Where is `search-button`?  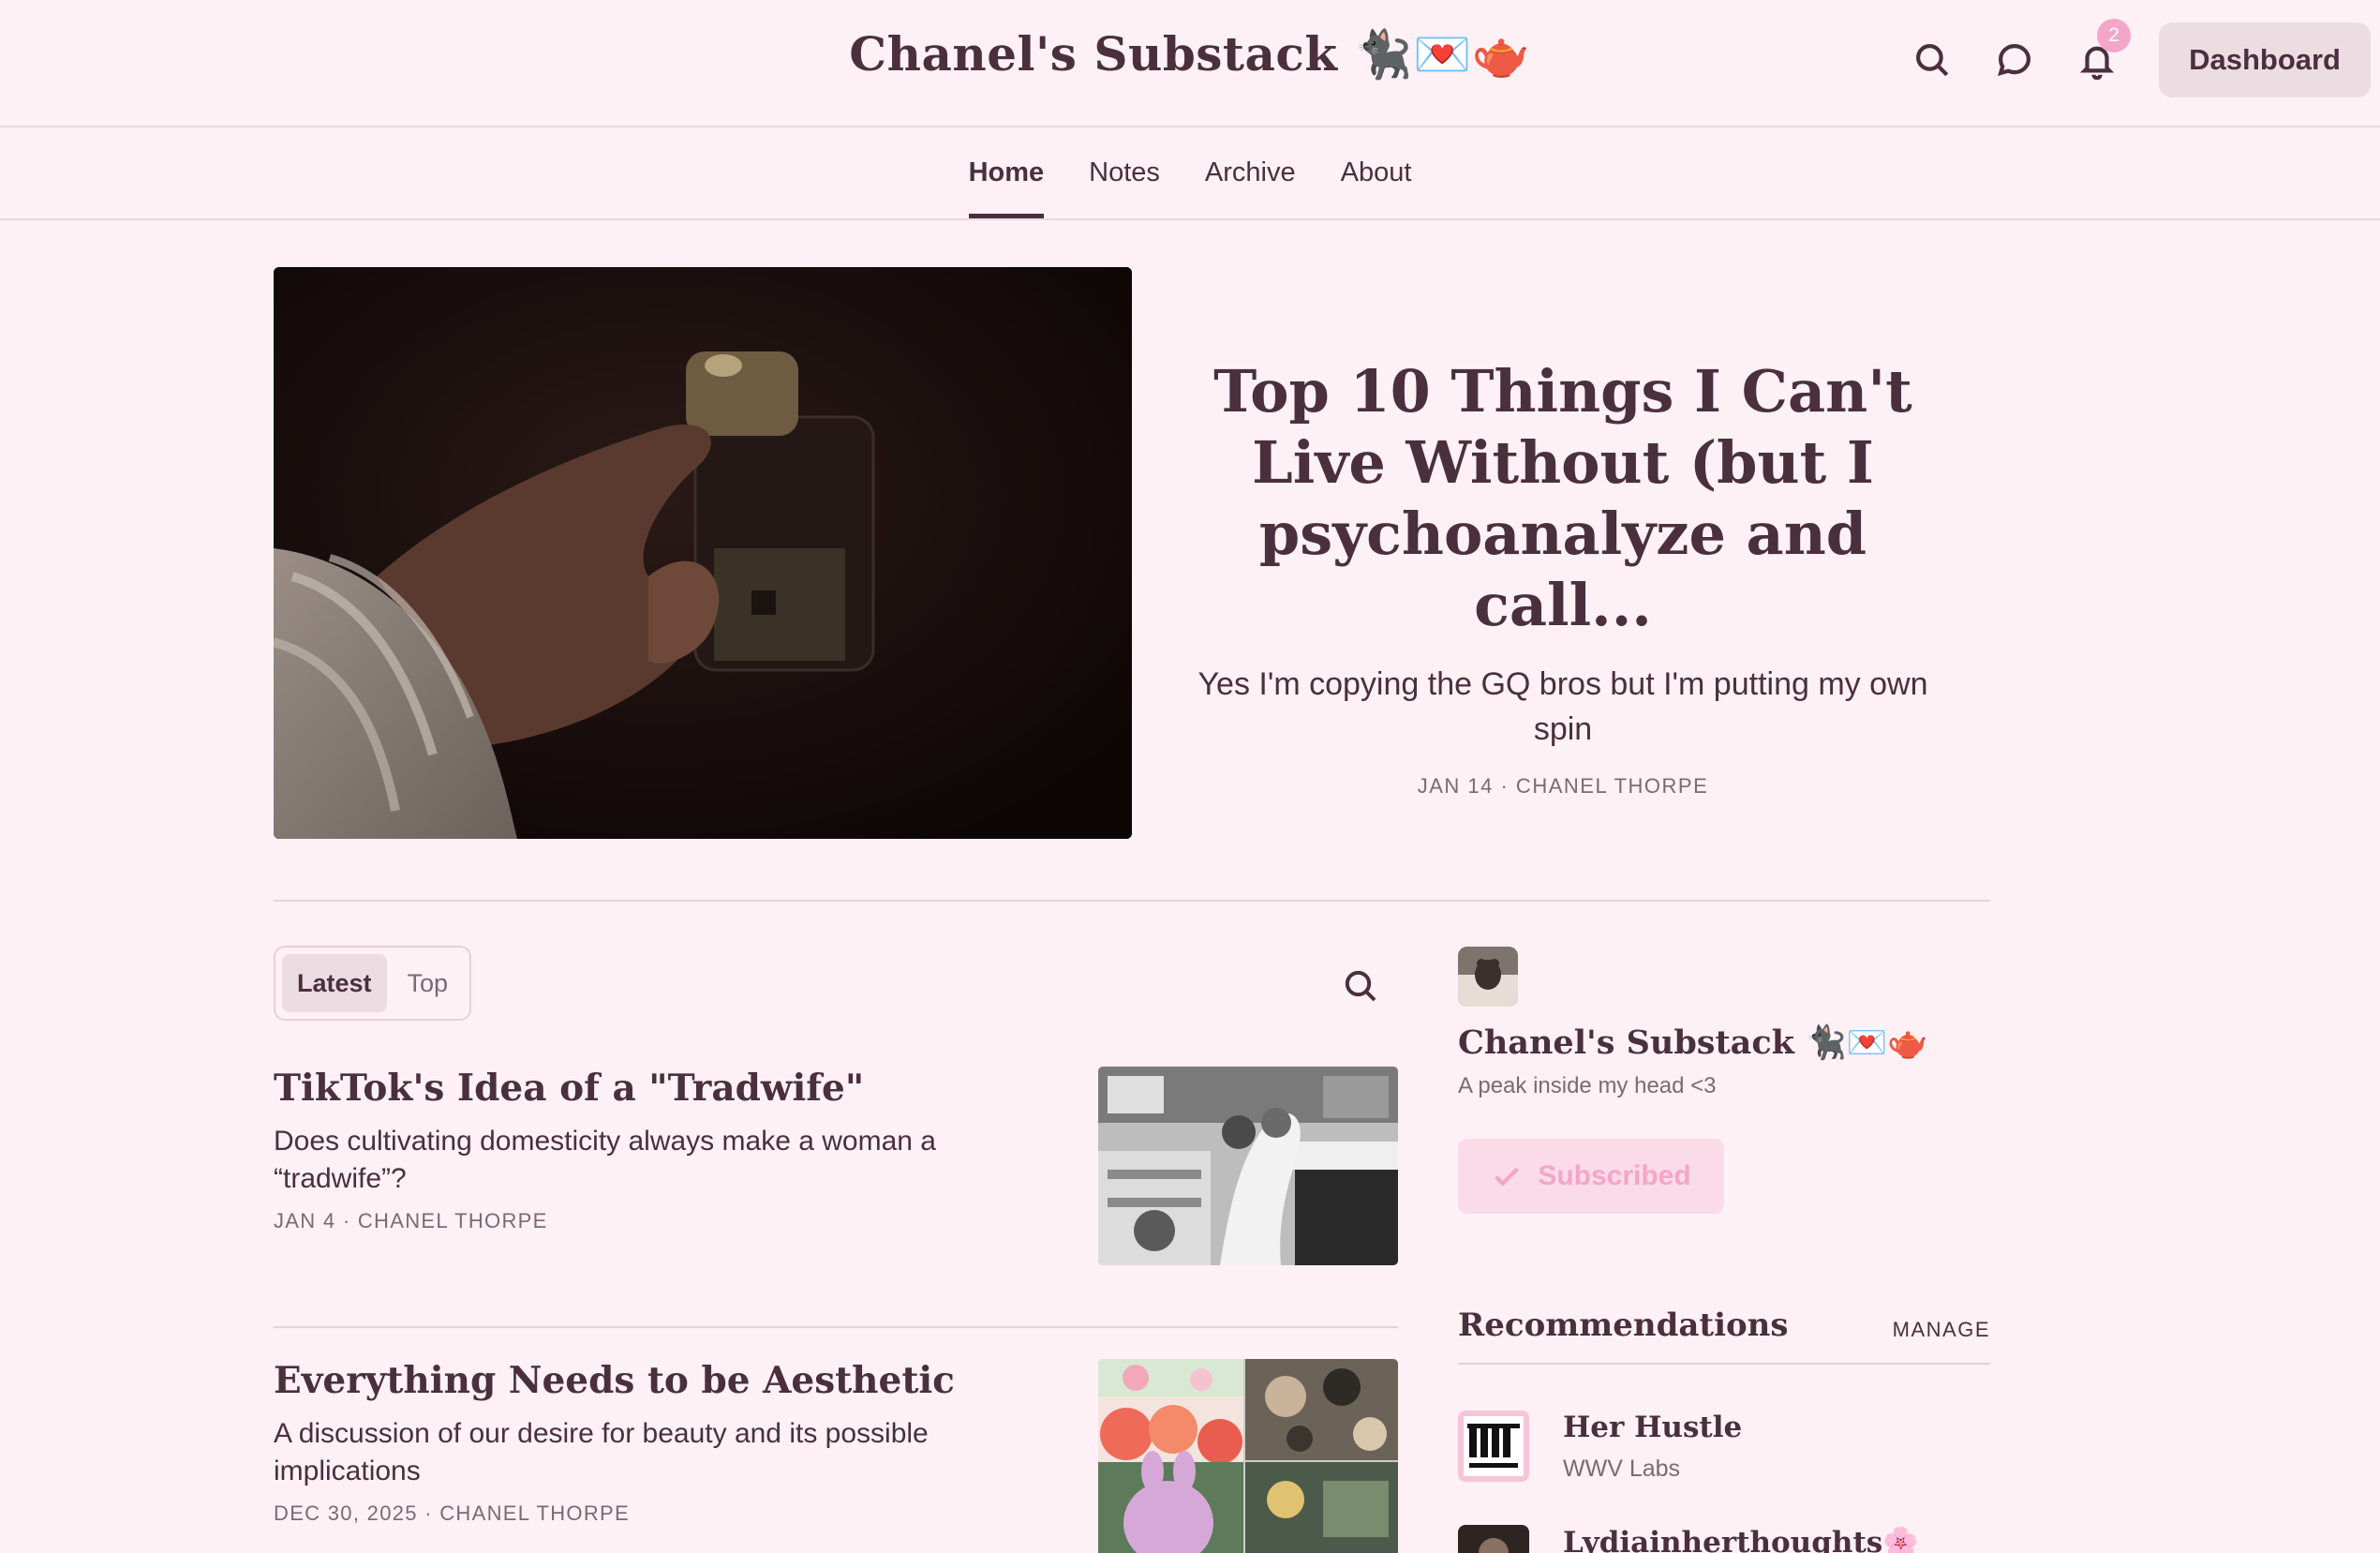 search-button is located at coordinates (1932, 59).